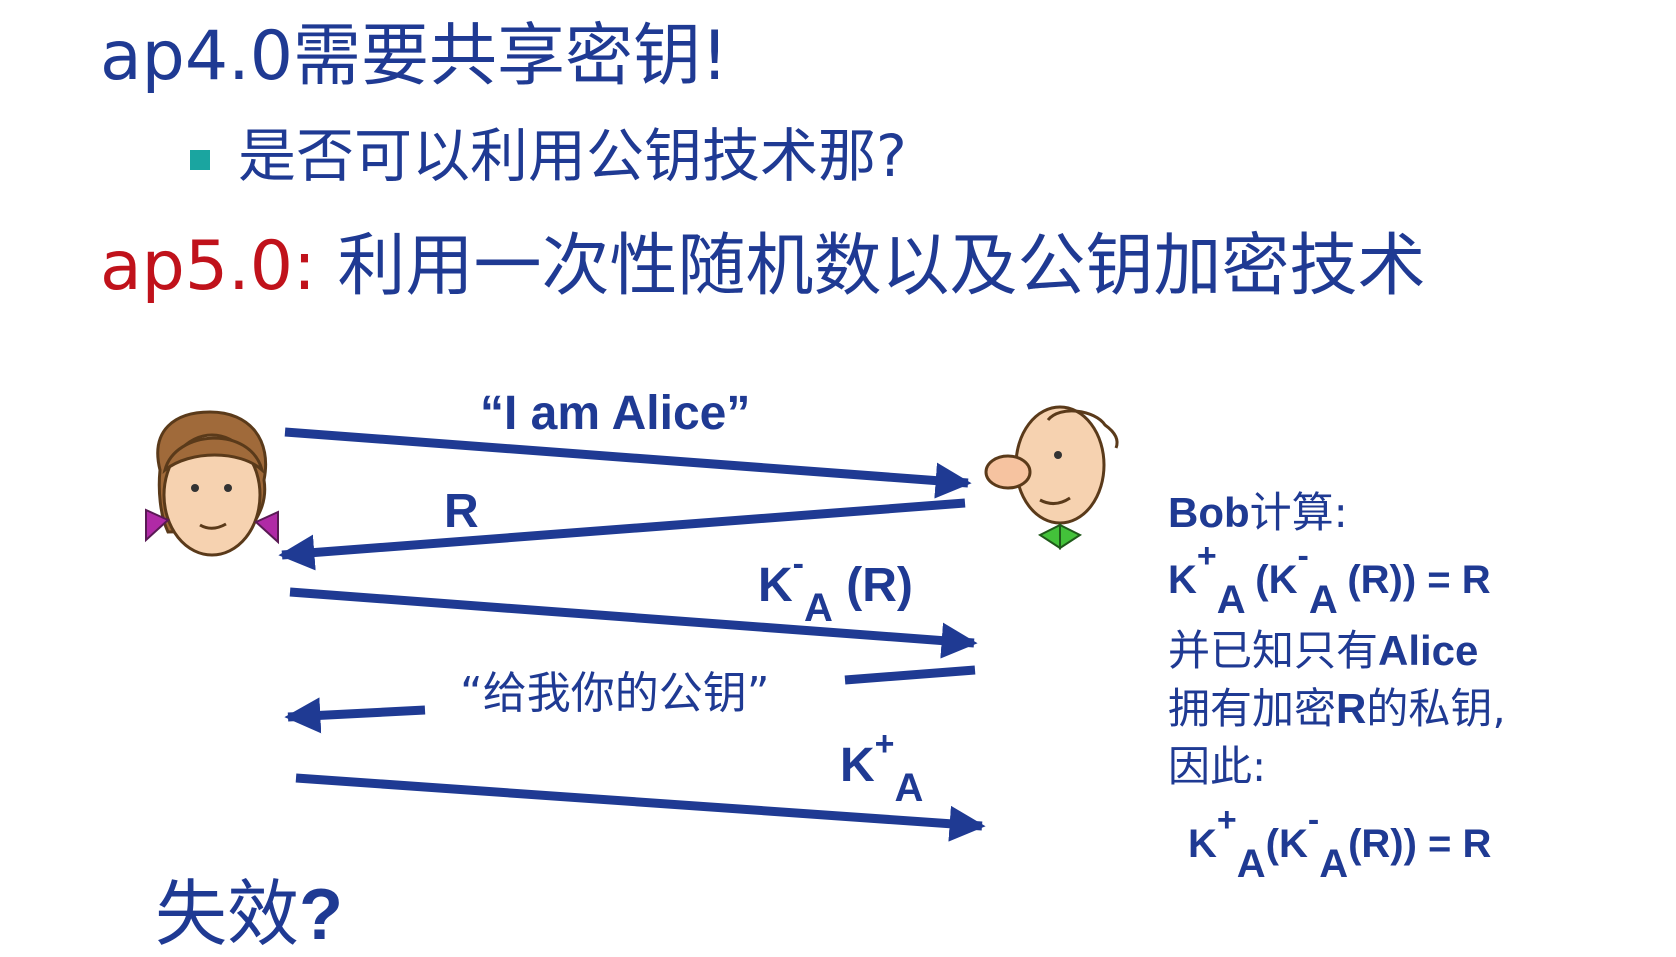 The image size is (1676, 957). Describe the element at coordinates (1286, 844) in the screenshot. I see `f2-mid: (K` at that location.